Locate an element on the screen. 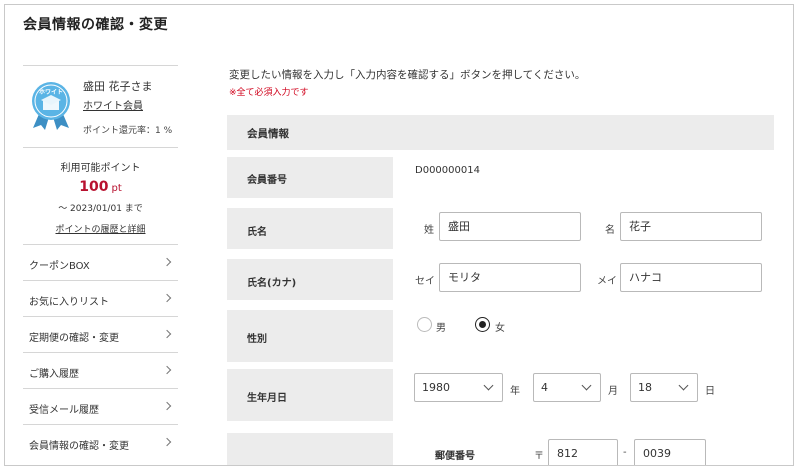 This screenshot has width=800, height=470. sidebar-item-label: クーポンBOX is located at coordinates (59, 266).